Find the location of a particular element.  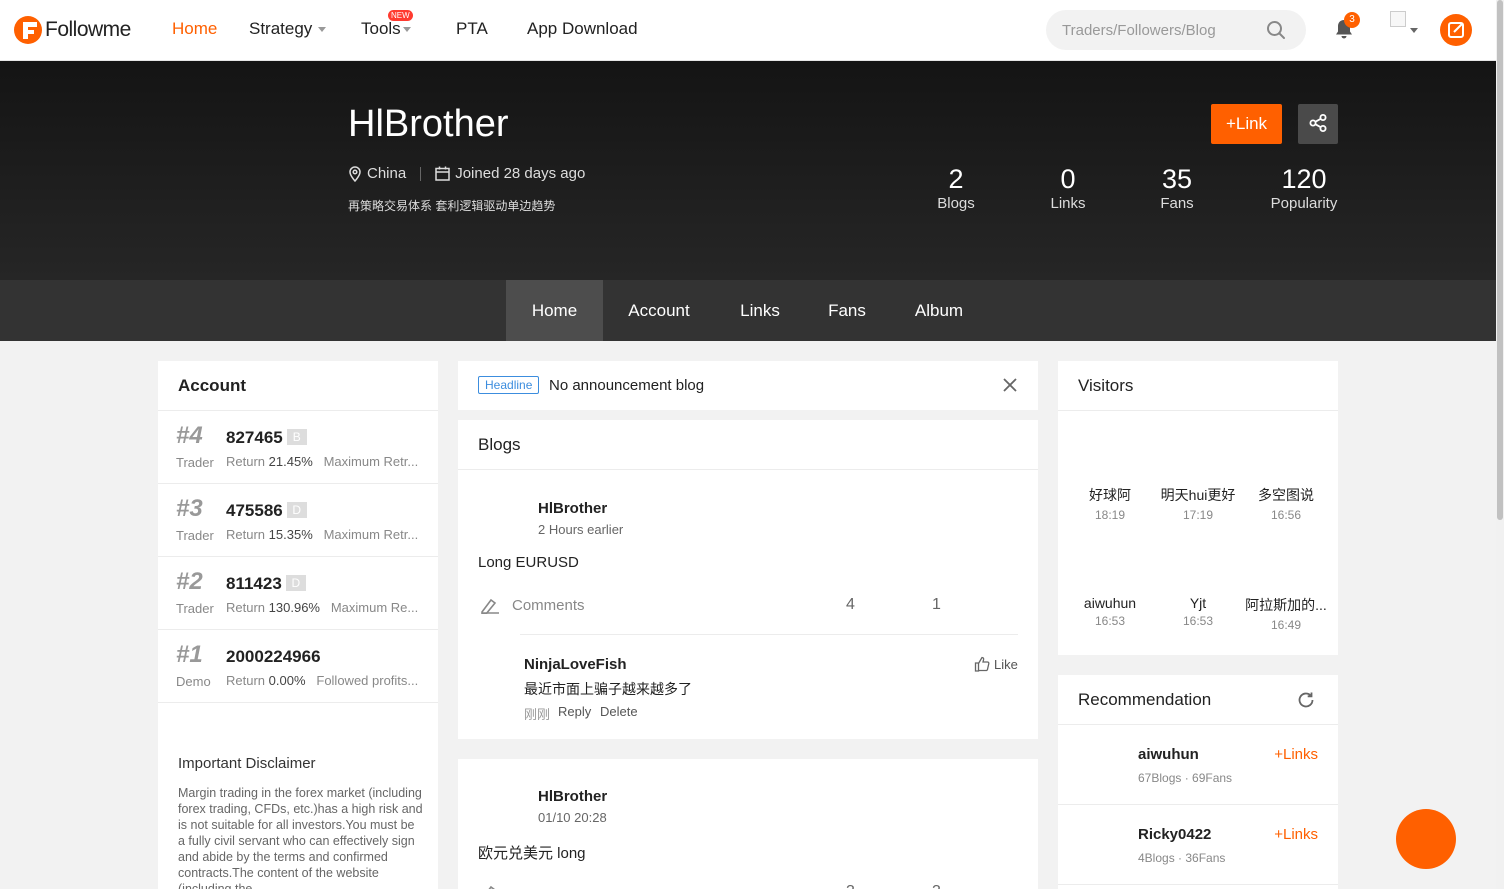

stat-value: 2 is located at coordinates (956, 179).